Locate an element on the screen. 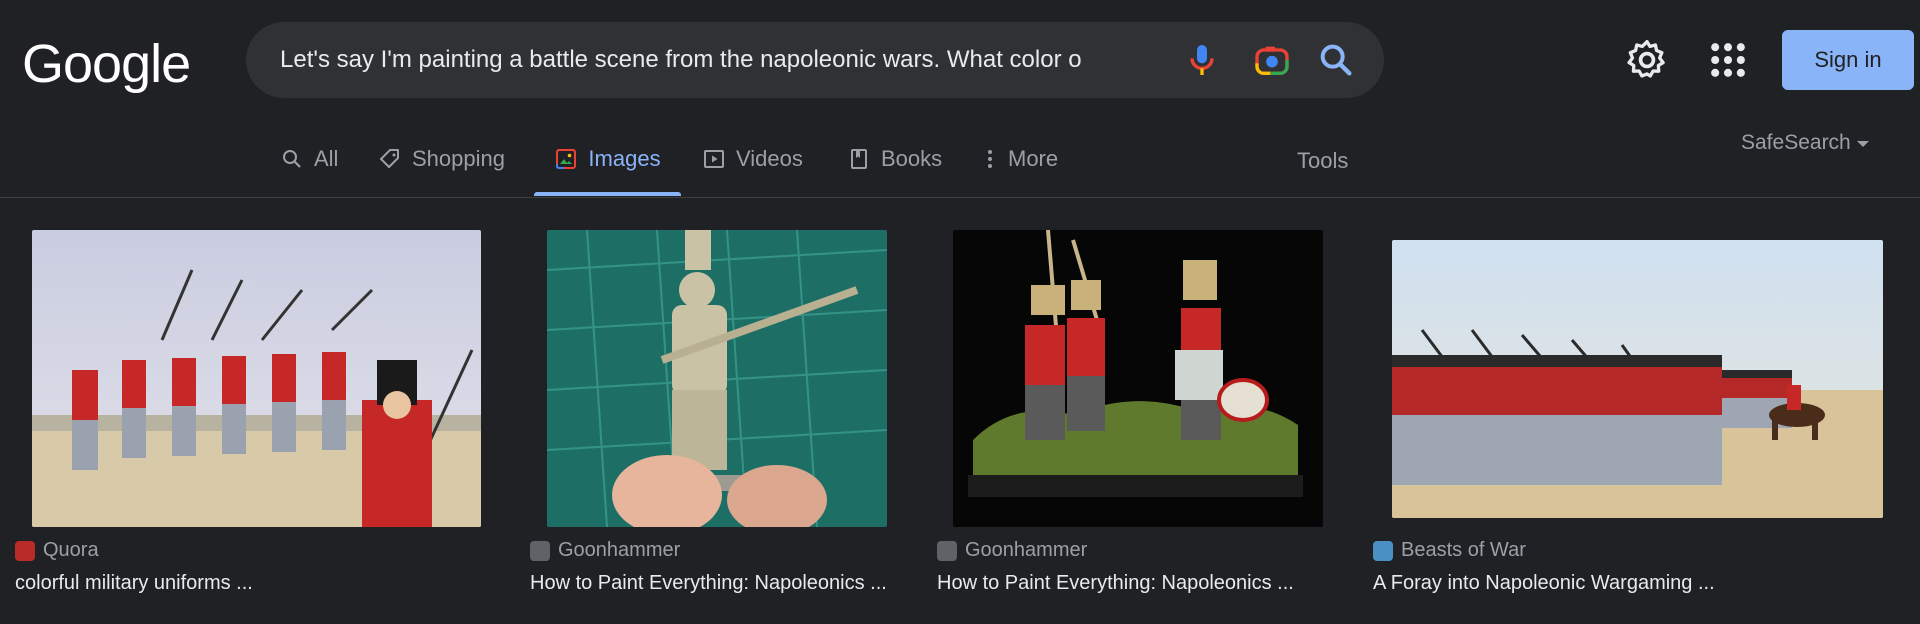  tab-label: More is located at coordinates (1033, 158).